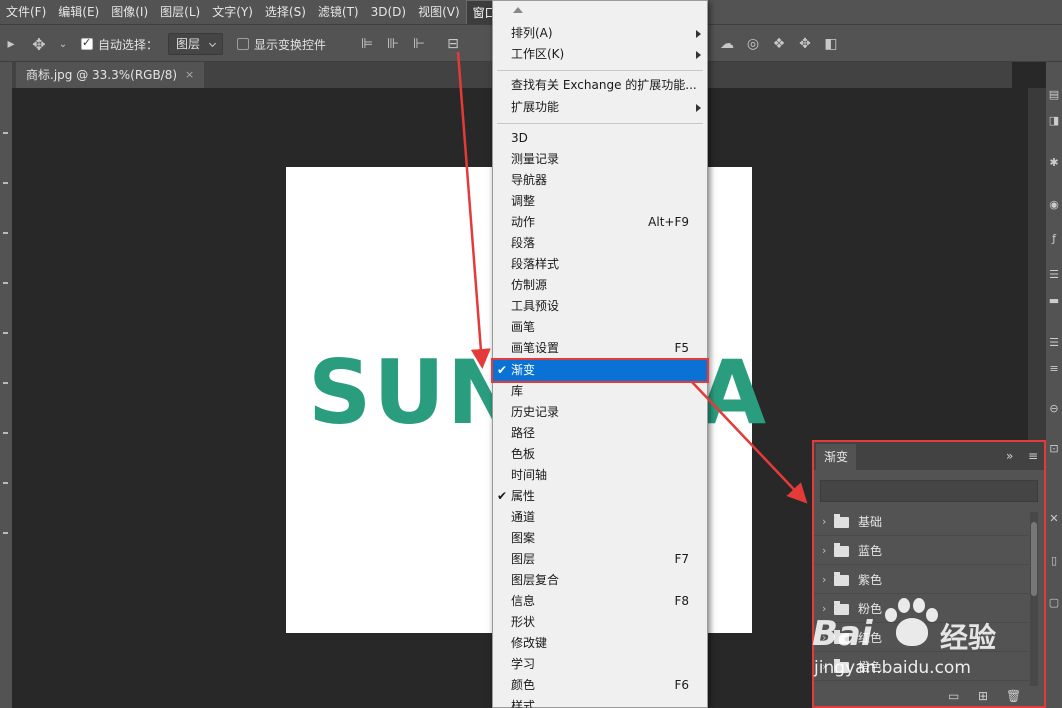 The image size is (1062, 708). Describe the element at coordinates (196, 44) in the screenshot. I see `auto-select-dropdown: 图层` at that location.